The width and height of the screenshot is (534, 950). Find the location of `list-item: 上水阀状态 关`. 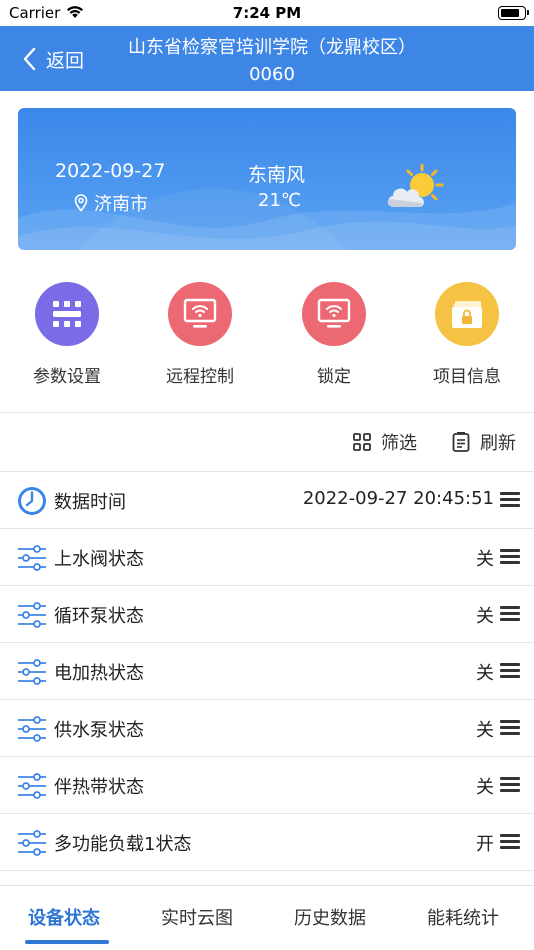

list-item: 上水阀状态 关 is located at coordinates (267, 556).